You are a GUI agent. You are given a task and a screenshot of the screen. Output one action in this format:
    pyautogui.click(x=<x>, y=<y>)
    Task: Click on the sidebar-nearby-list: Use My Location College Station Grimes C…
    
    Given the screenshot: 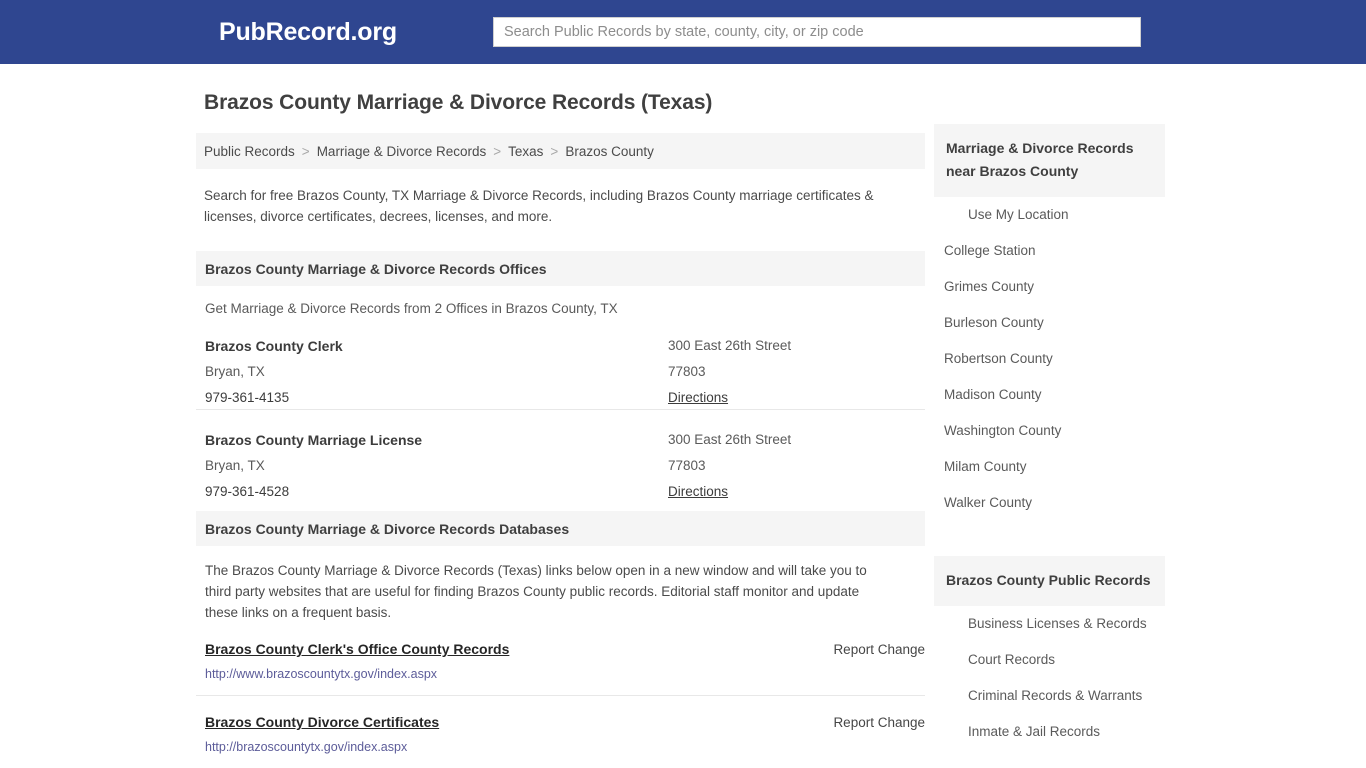 What is the action you would take?
    pyautogui.click(x=1049, y=359)
    